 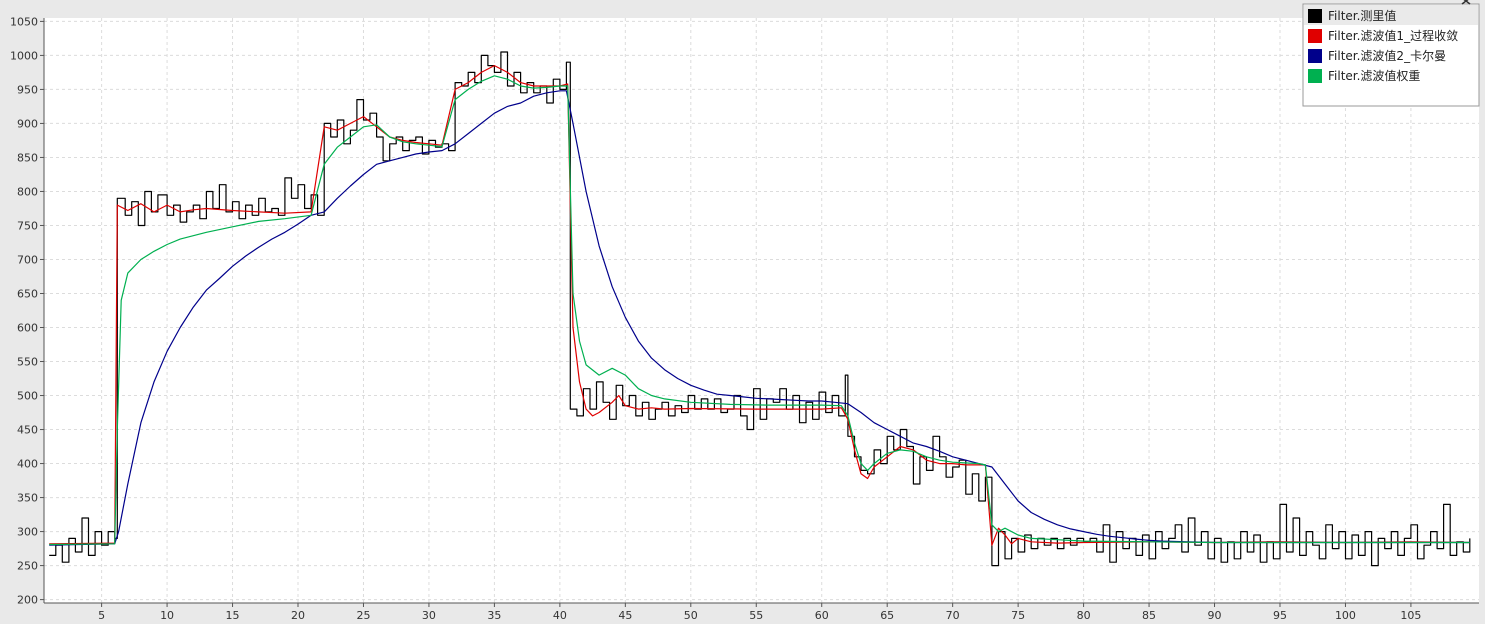 I want to click on x-tick-label: 100, so click(x=1345, y=615).